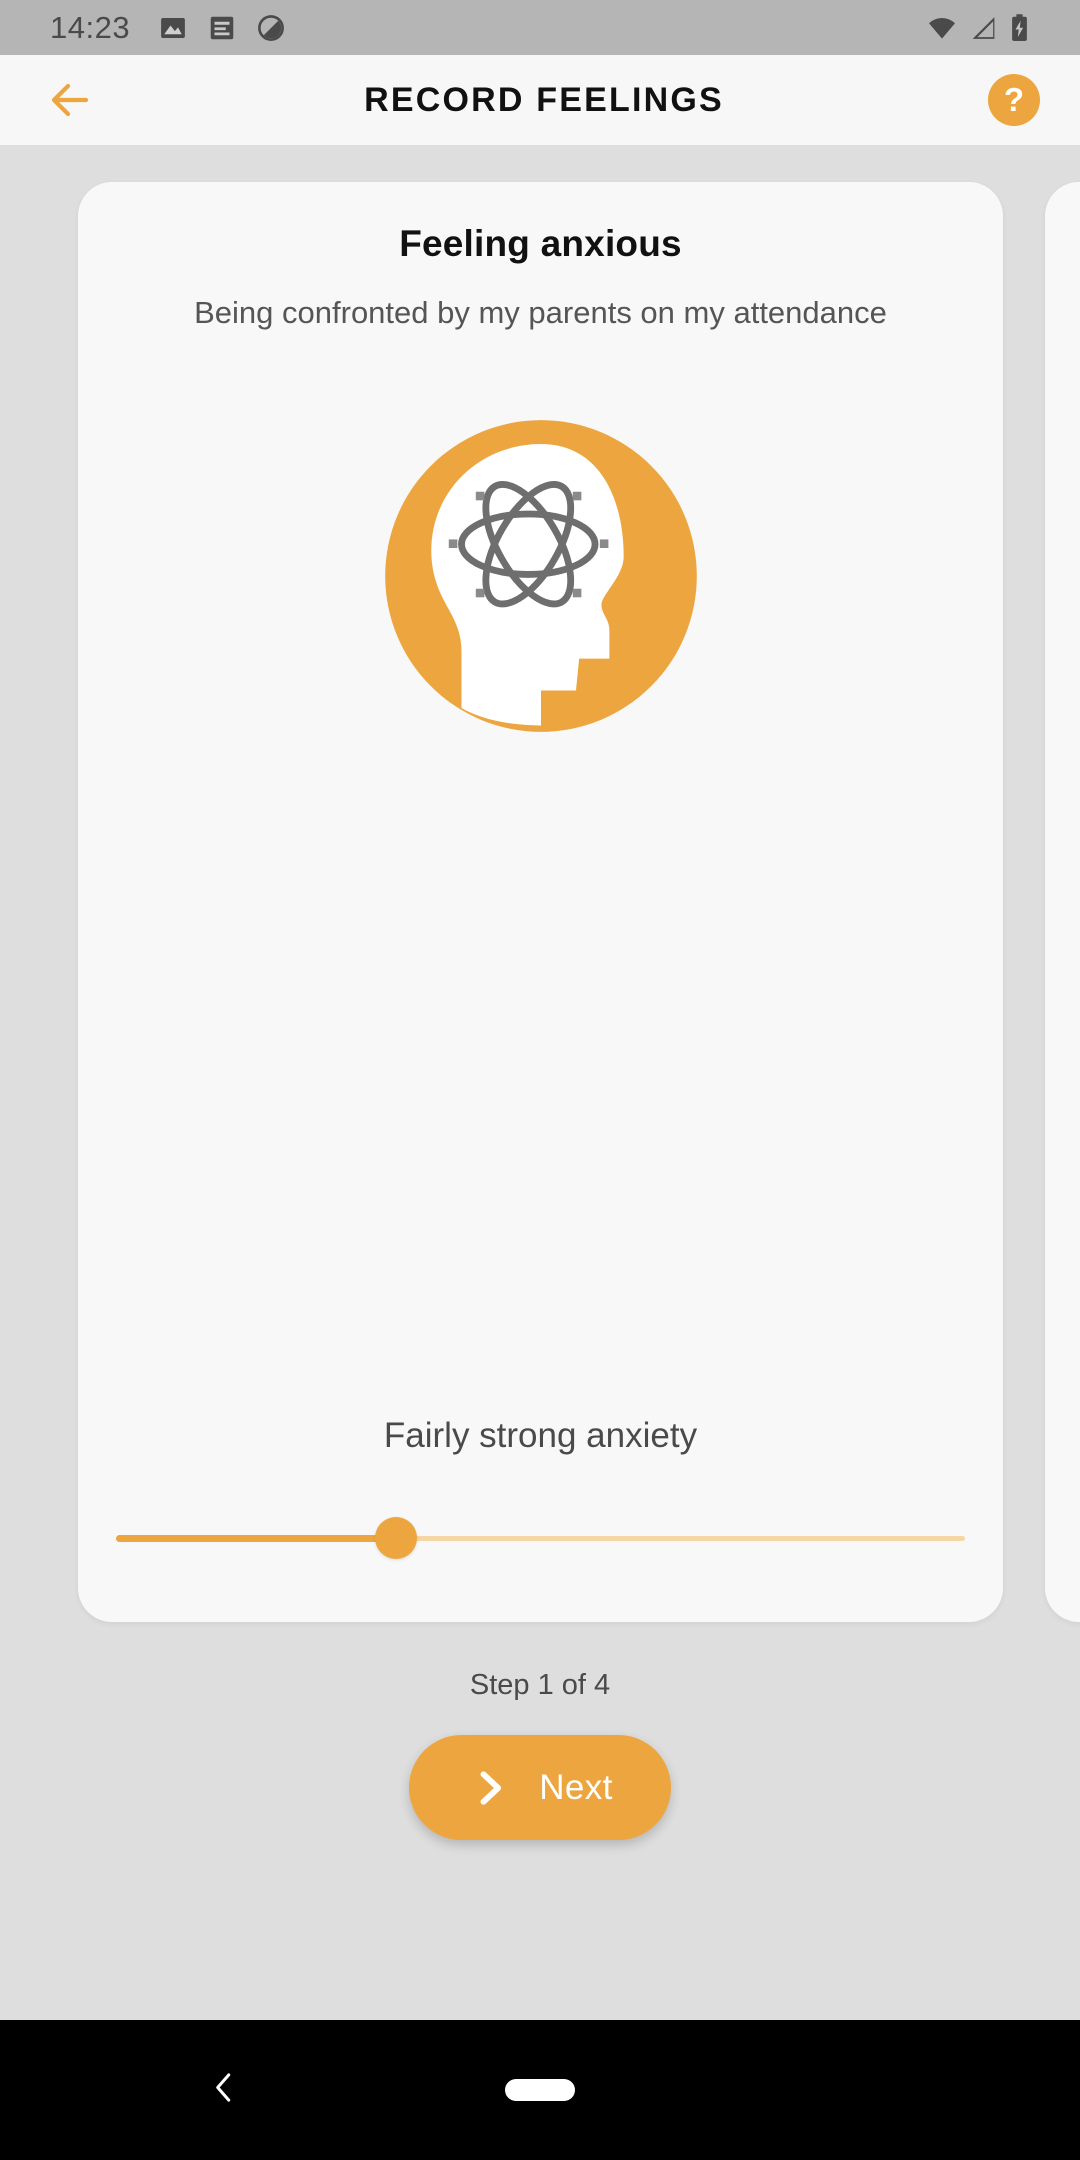 This screenshot has width=1080, height=2160. Describe the element at coordinates (1062, 902) in the screenshot. I see `next-feeling-card-preview` at that location.